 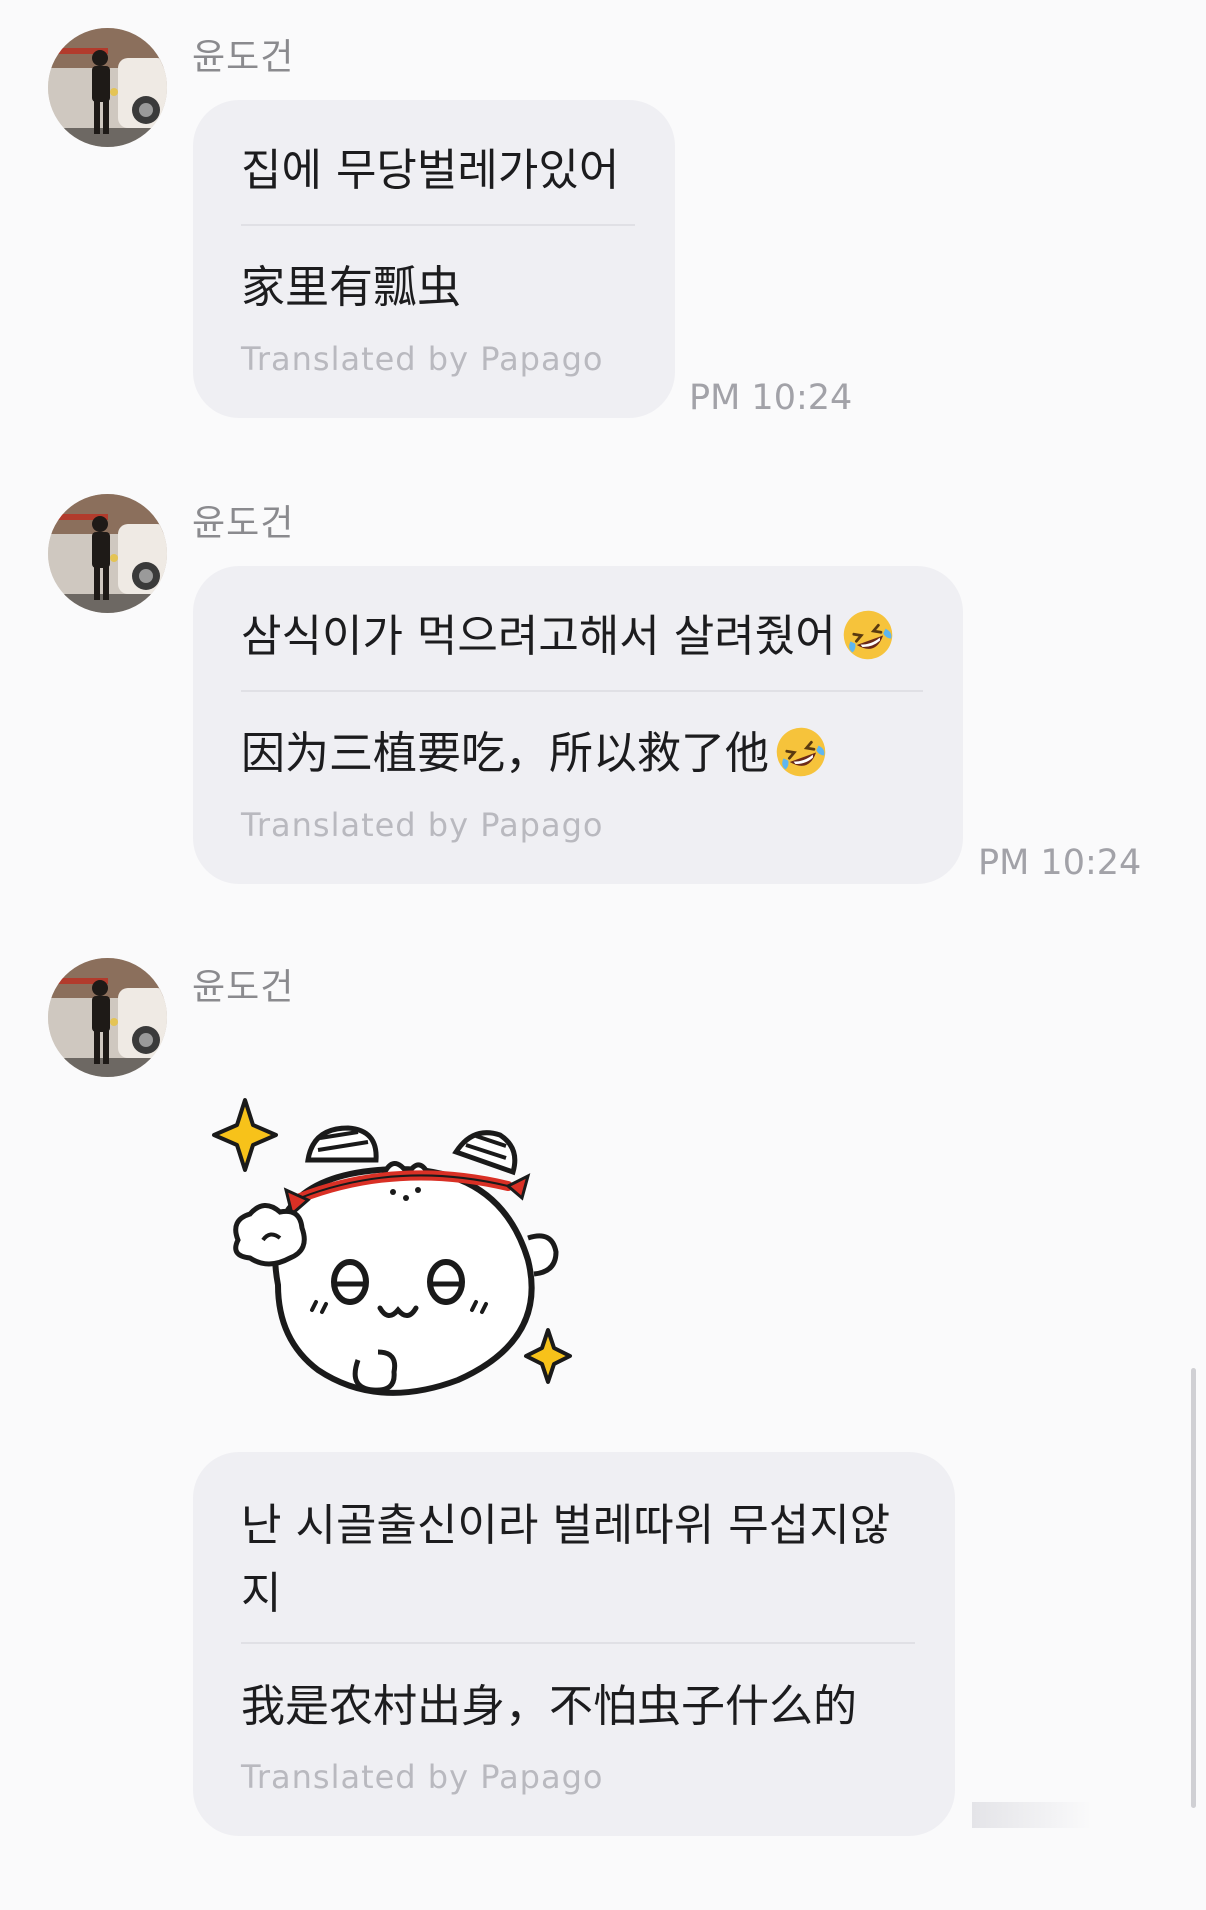 I want to click on original-text: 삼식이가 먹으려고해서 살려줬어, so click(x=538, y=636).